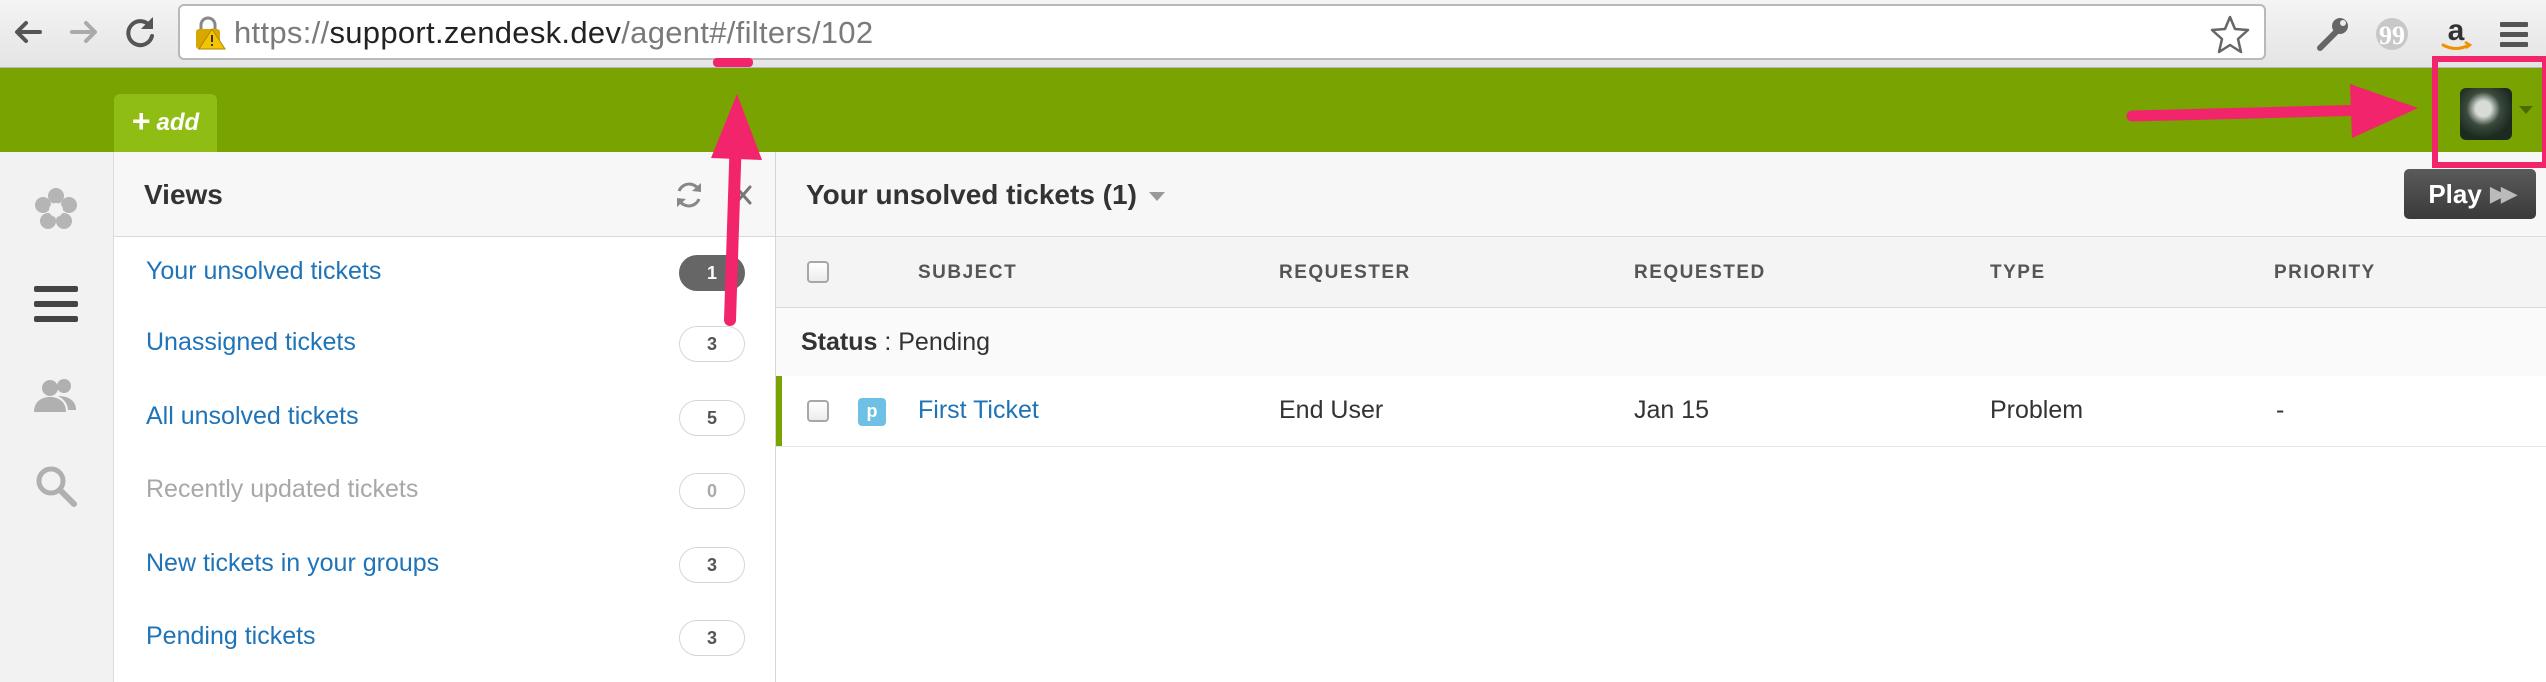 This screenshot has height=682, width=2546. What do you see at coordinates (2018, 273) in the screenshot?
I see `column-type: TYPE` at bounding box center [2018, 273].